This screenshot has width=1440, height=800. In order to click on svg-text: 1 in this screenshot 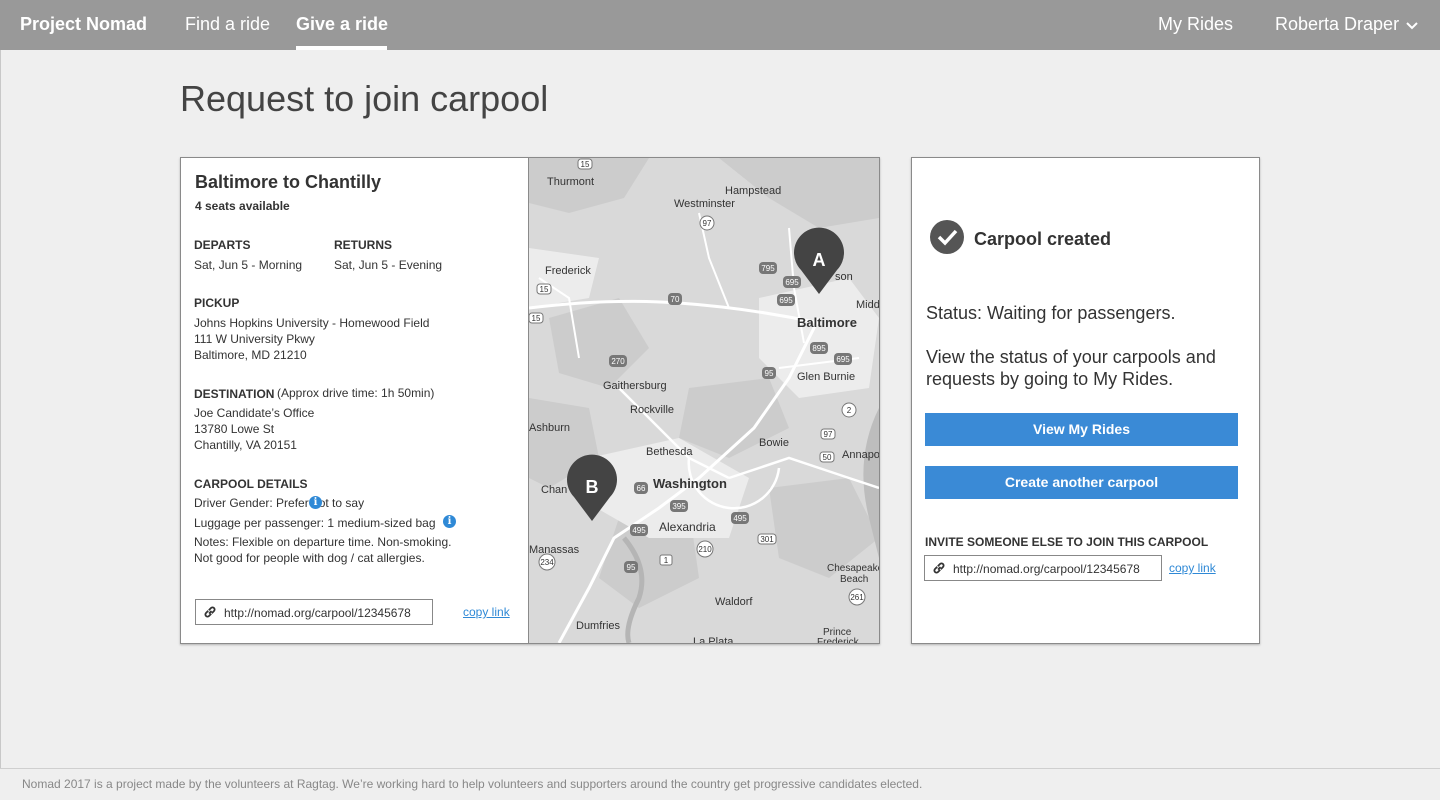, I will do `click(666, 560)`.